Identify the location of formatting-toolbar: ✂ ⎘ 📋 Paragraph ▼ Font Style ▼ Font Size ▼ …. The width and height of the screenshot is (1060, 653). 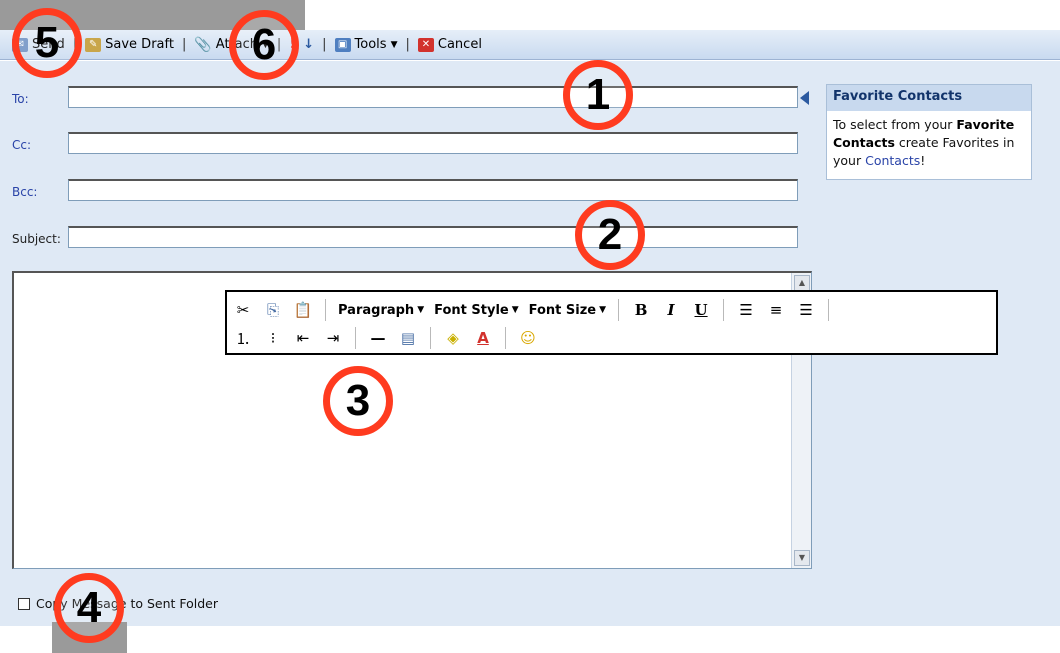
(611, 322).